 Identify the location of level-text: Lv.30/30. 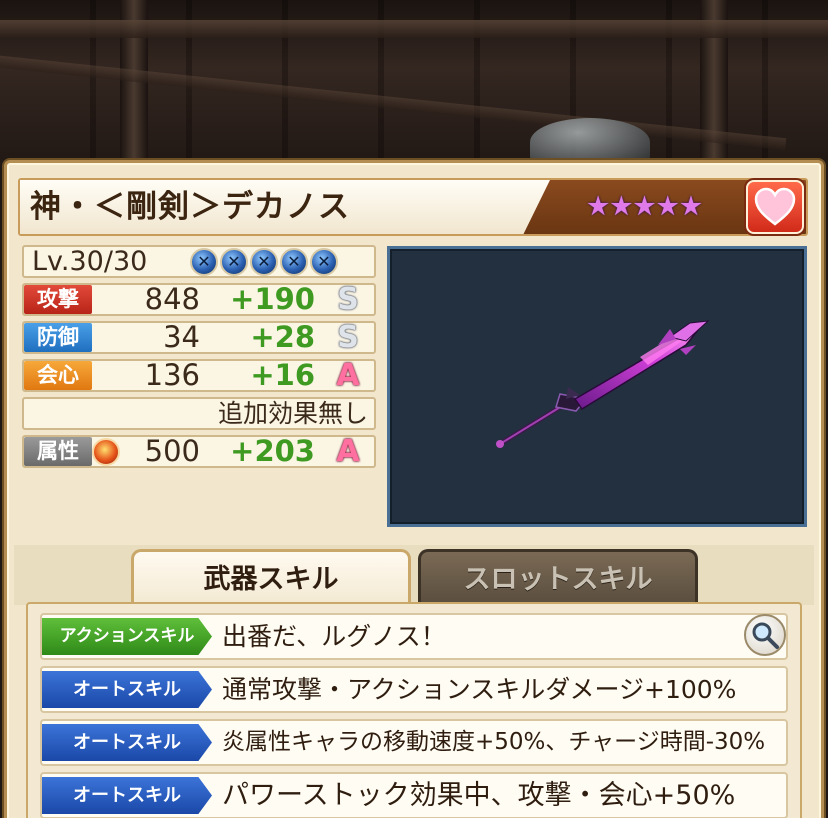
(90, 261).